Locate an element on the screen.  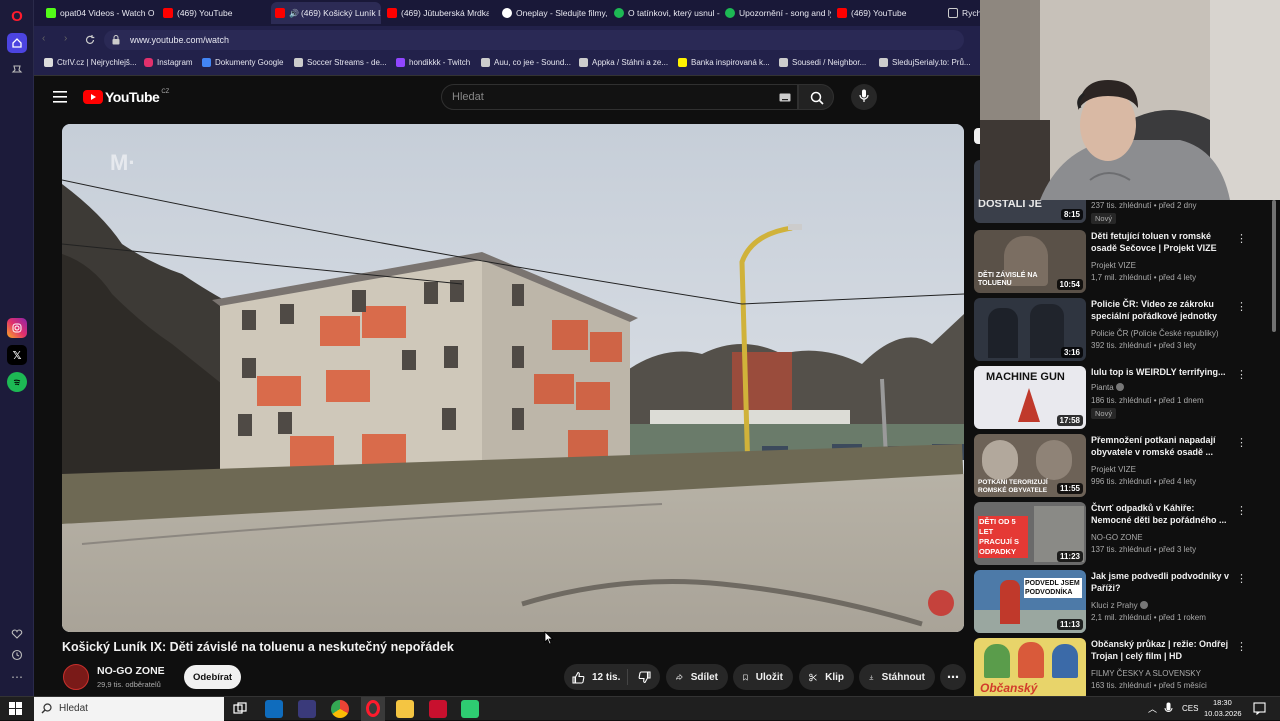
channel-avatar is located at coordinates (76, 677).